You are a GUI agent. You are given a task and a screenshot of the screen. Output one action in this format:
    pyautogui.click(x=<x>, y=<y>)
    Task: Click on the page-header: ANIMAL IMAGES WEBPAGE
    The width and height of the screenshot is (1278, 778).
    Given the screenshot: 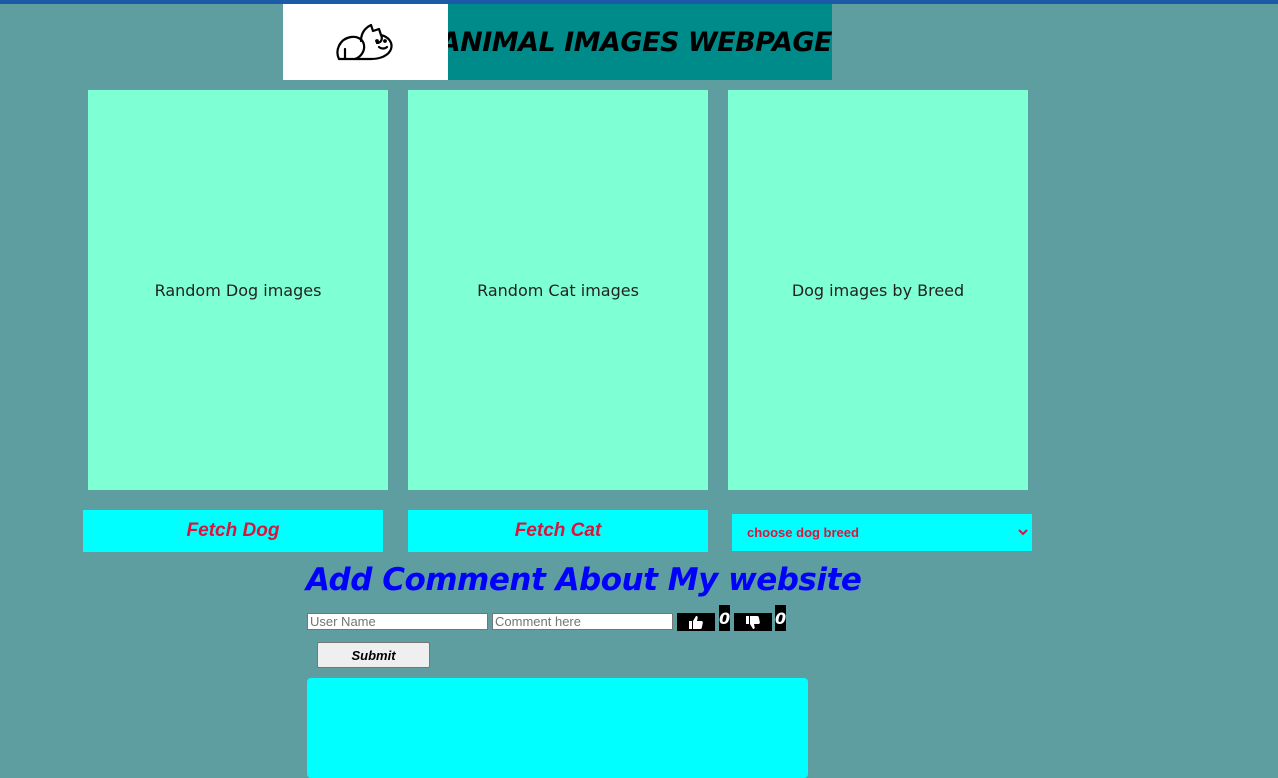 What is the action you would take?
    pyautogui.click(x=557, y=42)
    